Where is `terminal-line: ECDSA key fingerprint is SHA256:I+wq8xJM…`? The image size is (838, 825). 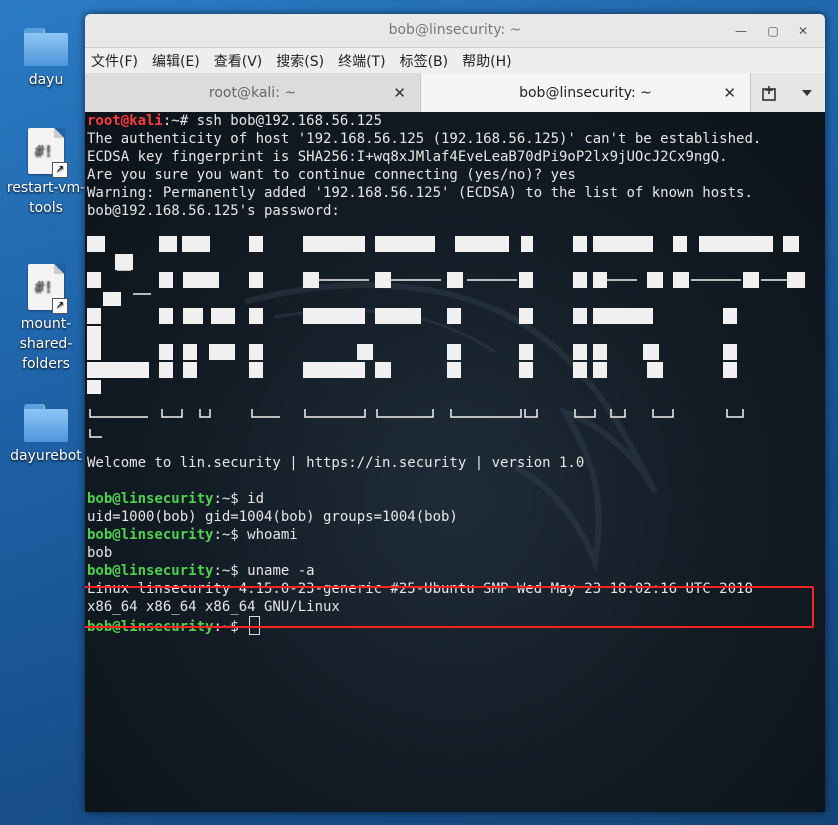
terminal-line: ECDSA key fingerprint is SHA256:I+wq8xJM… is located at coordinates (407, 157).